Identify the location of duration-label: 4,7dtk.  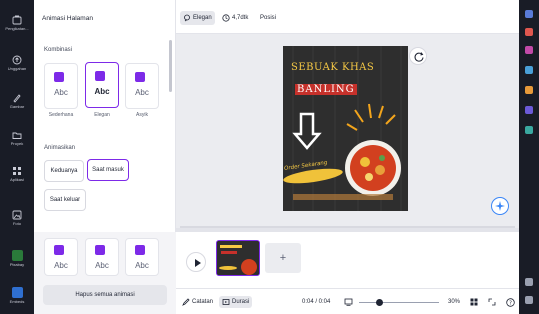
(240, 18).